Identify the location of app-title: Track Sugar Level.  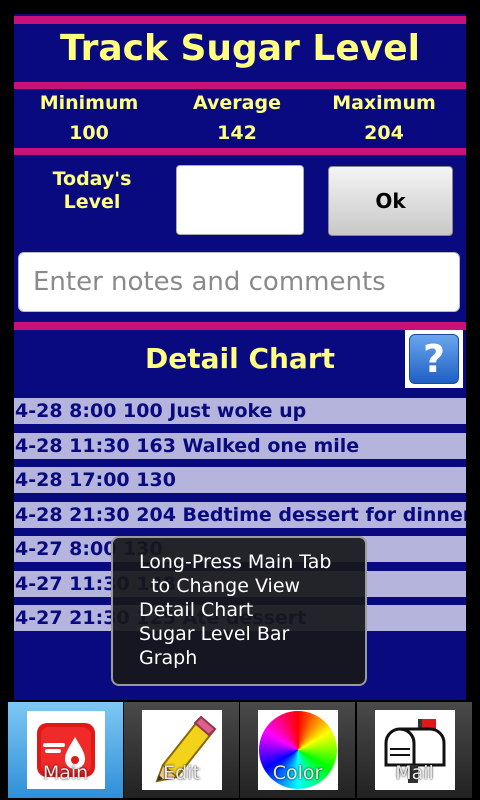
(240, 48).